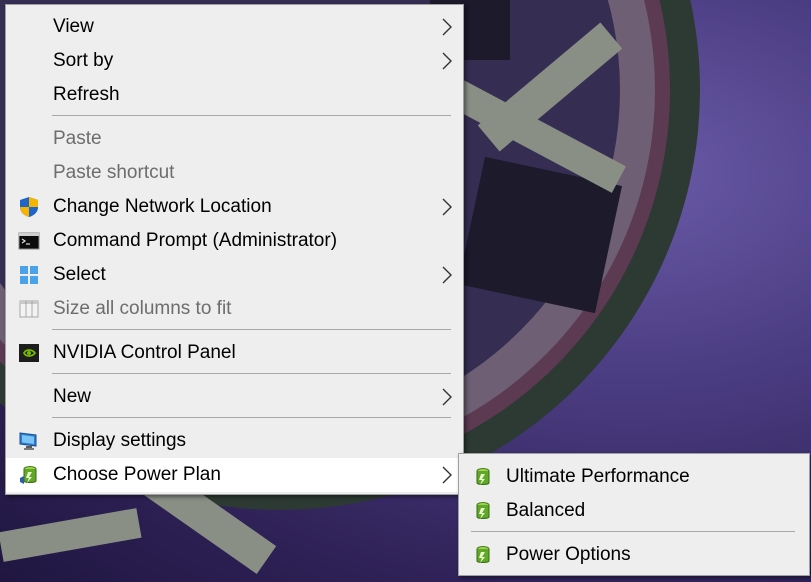  I want to click on menu-item-choose-power-plan: Choose Power Plan, so click(234, 475).